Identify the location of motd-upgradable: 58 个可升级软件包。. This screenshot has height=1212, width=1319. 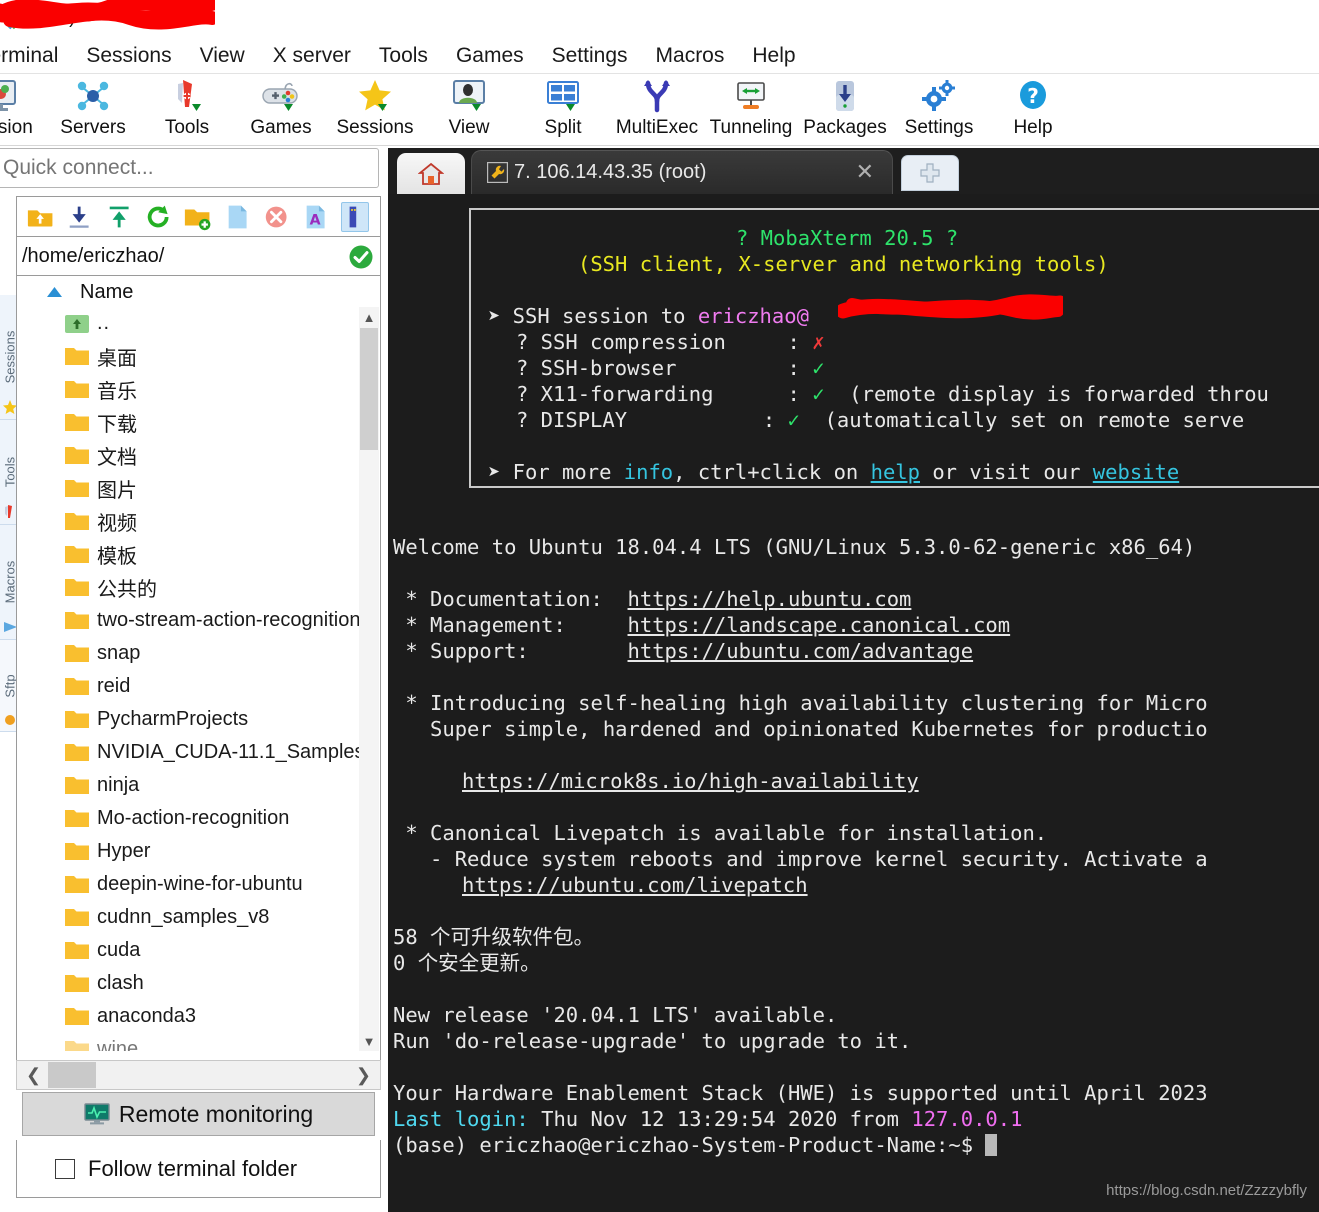
(493, 937).